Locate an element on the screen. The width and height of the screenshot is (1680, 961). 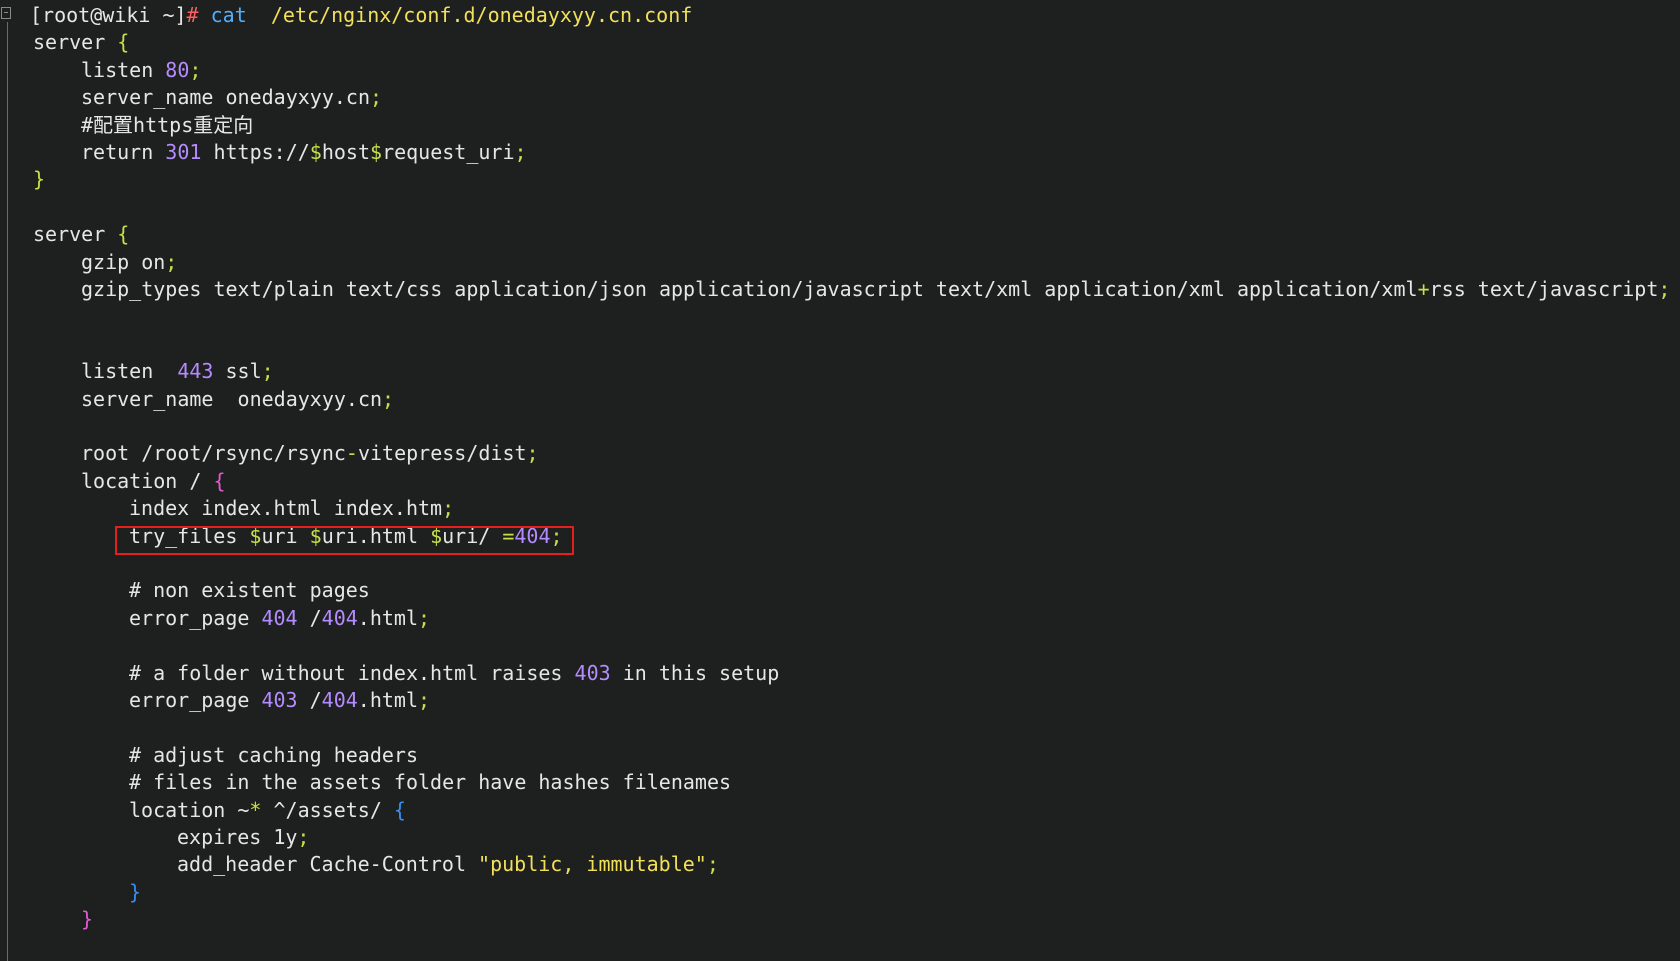
code-line: # adjust caching headers is located at coordinates (273, 755).